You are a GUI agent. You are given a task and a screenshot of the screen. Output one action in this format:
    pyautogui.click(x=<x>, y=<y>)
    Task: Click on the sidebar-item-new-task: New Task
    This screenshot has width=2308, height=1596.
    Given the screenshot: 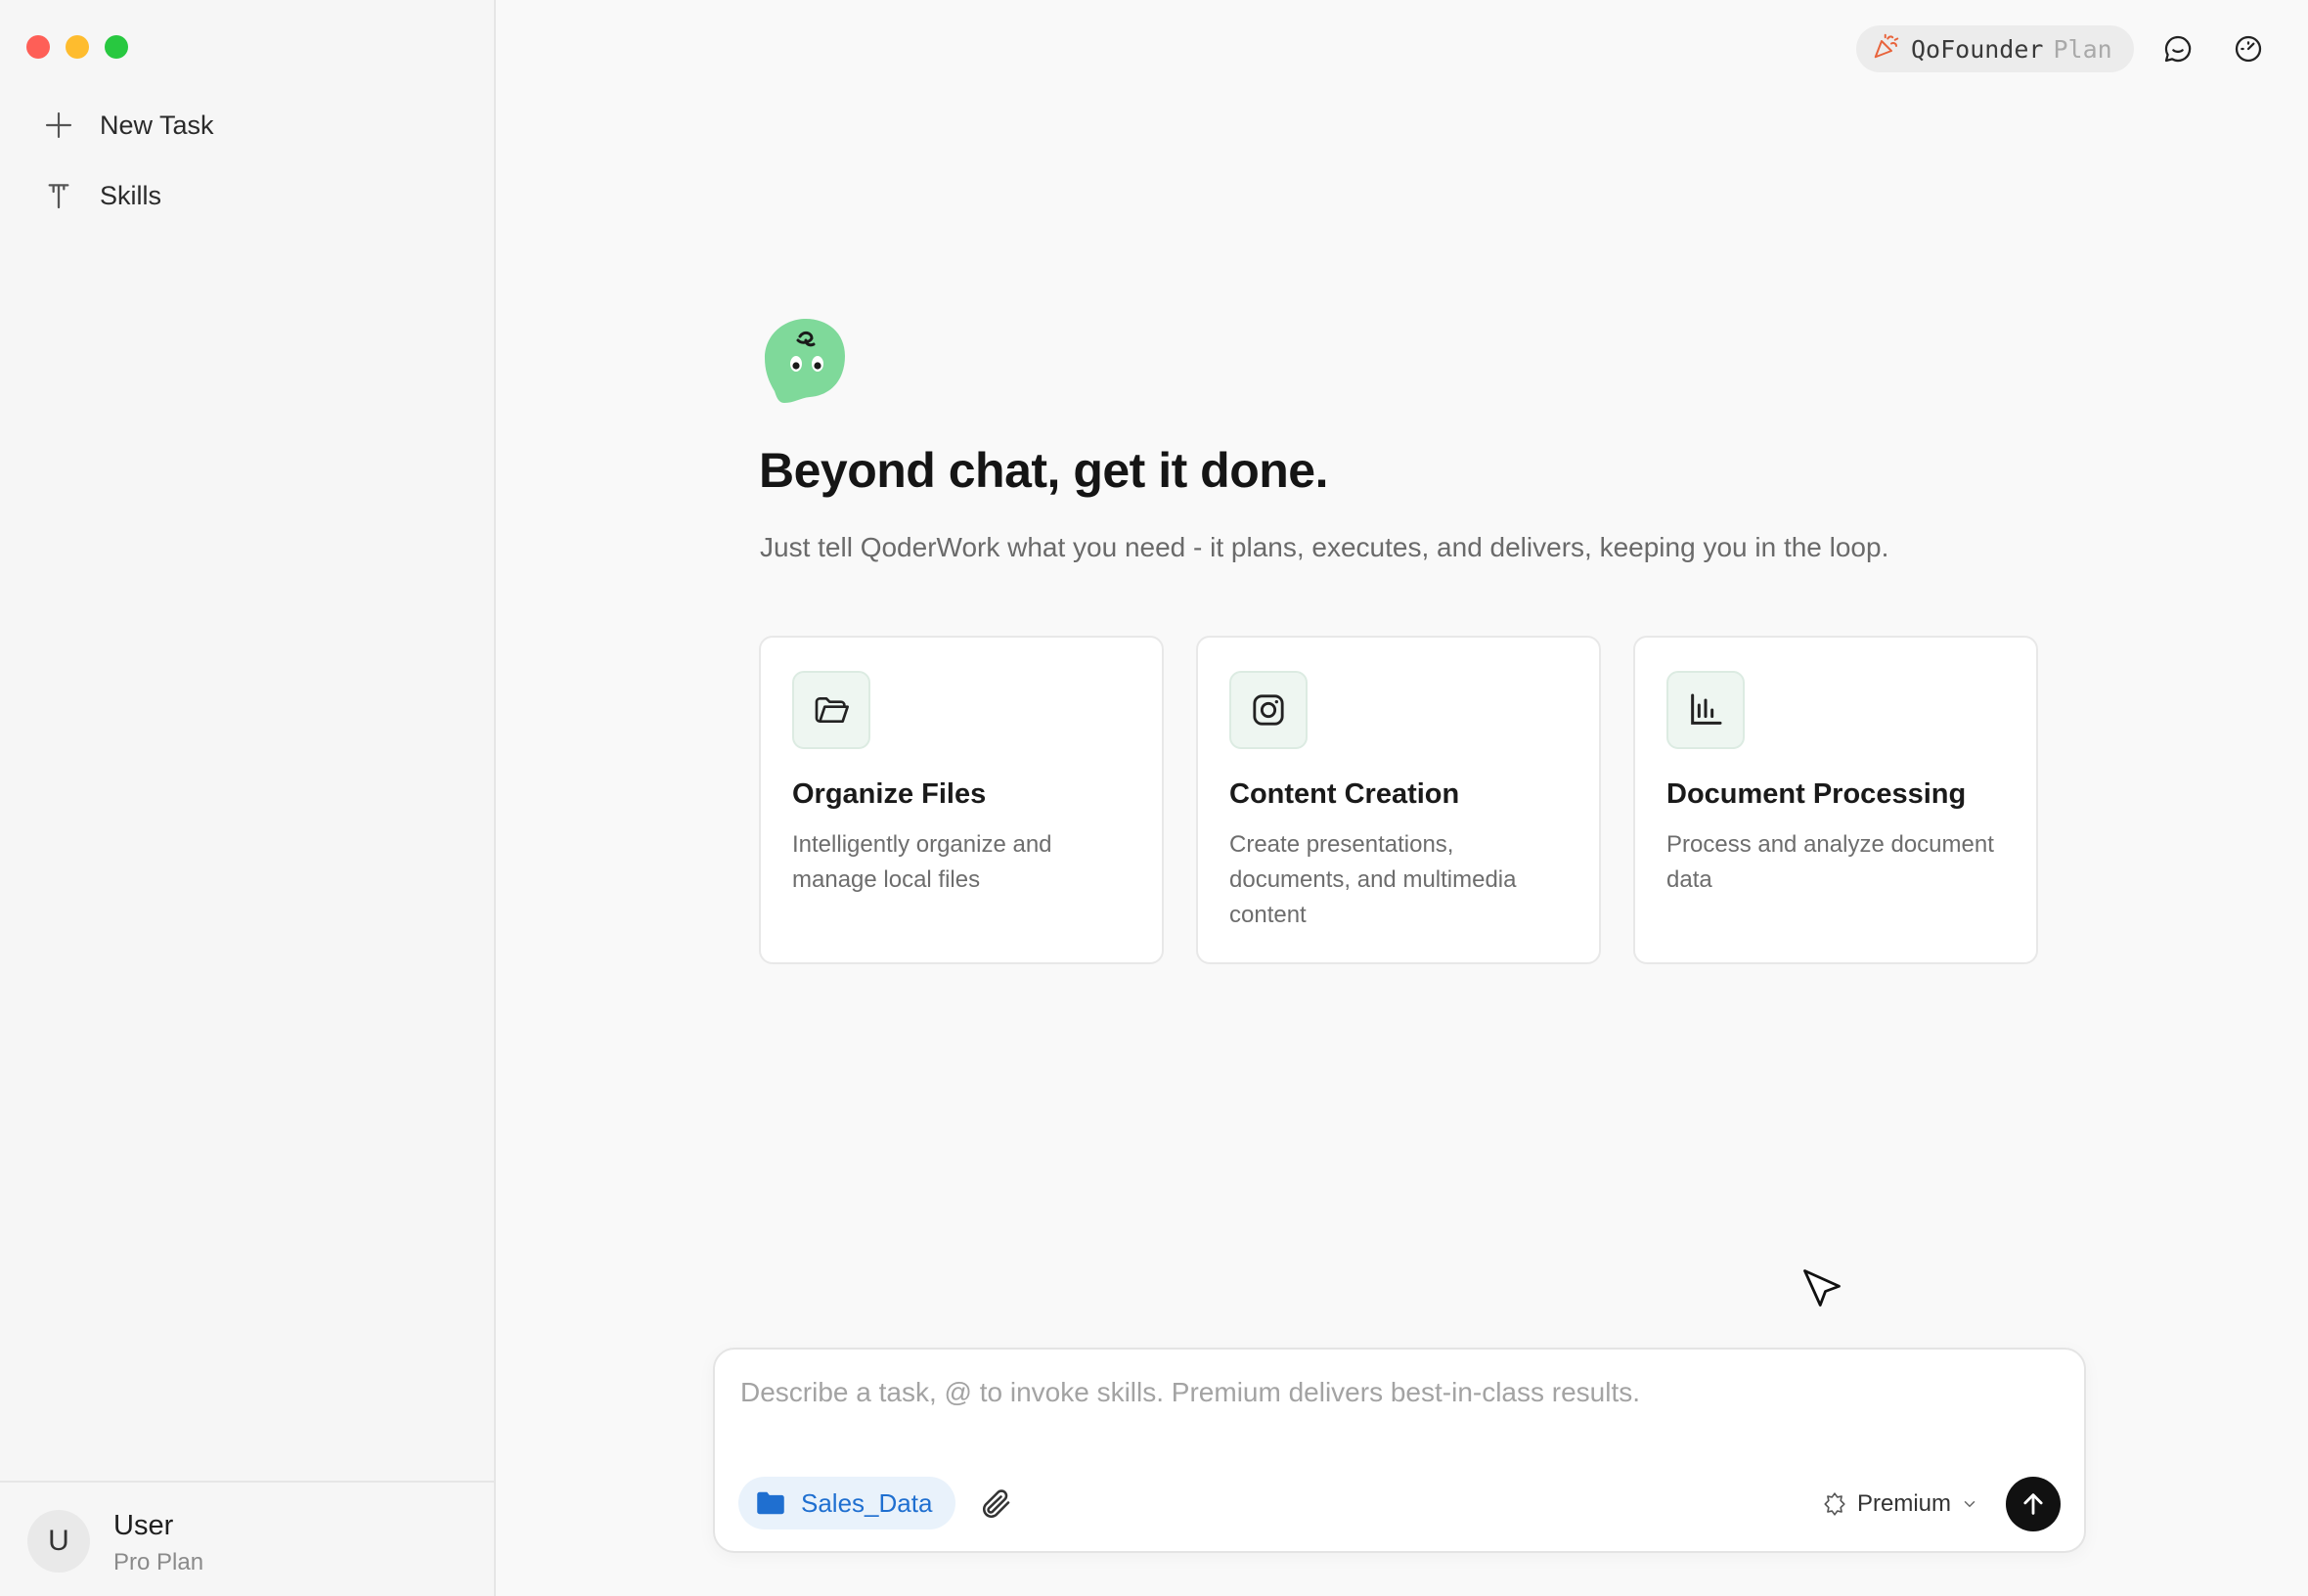 What is the action you would take?
    pyautogui.click(x=245, y=125)
    